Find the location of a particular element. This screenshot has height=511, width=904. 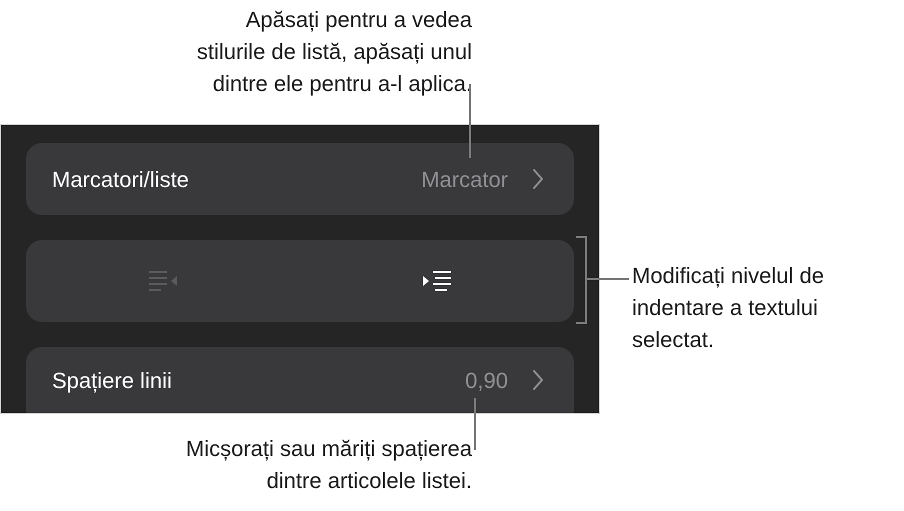

row-label: Spațiere linii is located at coordinates (112, 380).